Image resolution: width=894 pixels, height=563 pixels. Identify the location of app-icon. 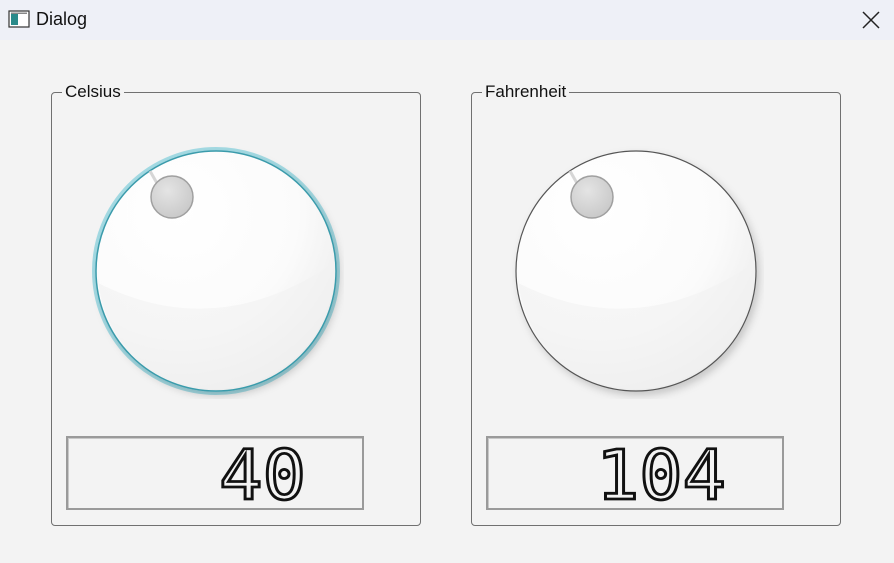
(19, 19).